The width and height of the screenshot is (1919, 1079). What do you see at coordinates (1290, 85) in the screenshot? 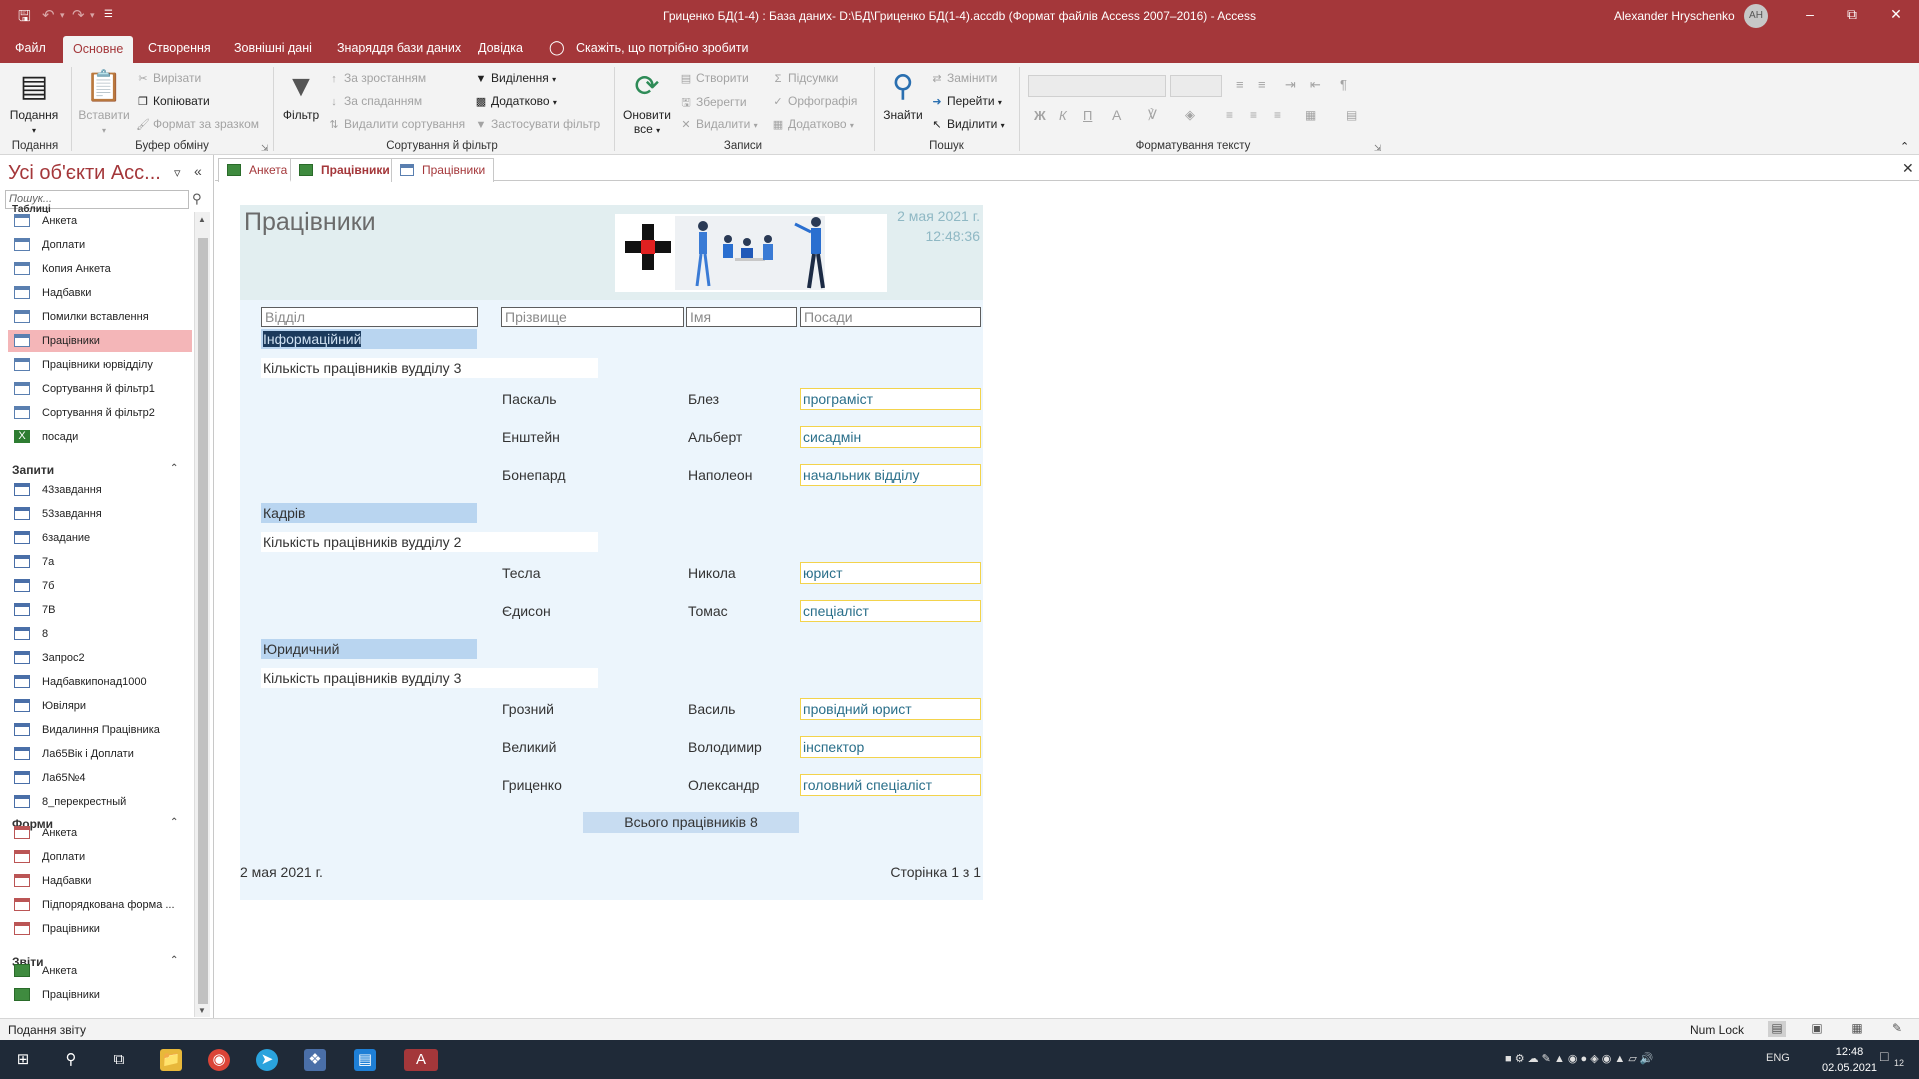
I see `indent-icon: ⇥` at bounding box center [1290, 85].